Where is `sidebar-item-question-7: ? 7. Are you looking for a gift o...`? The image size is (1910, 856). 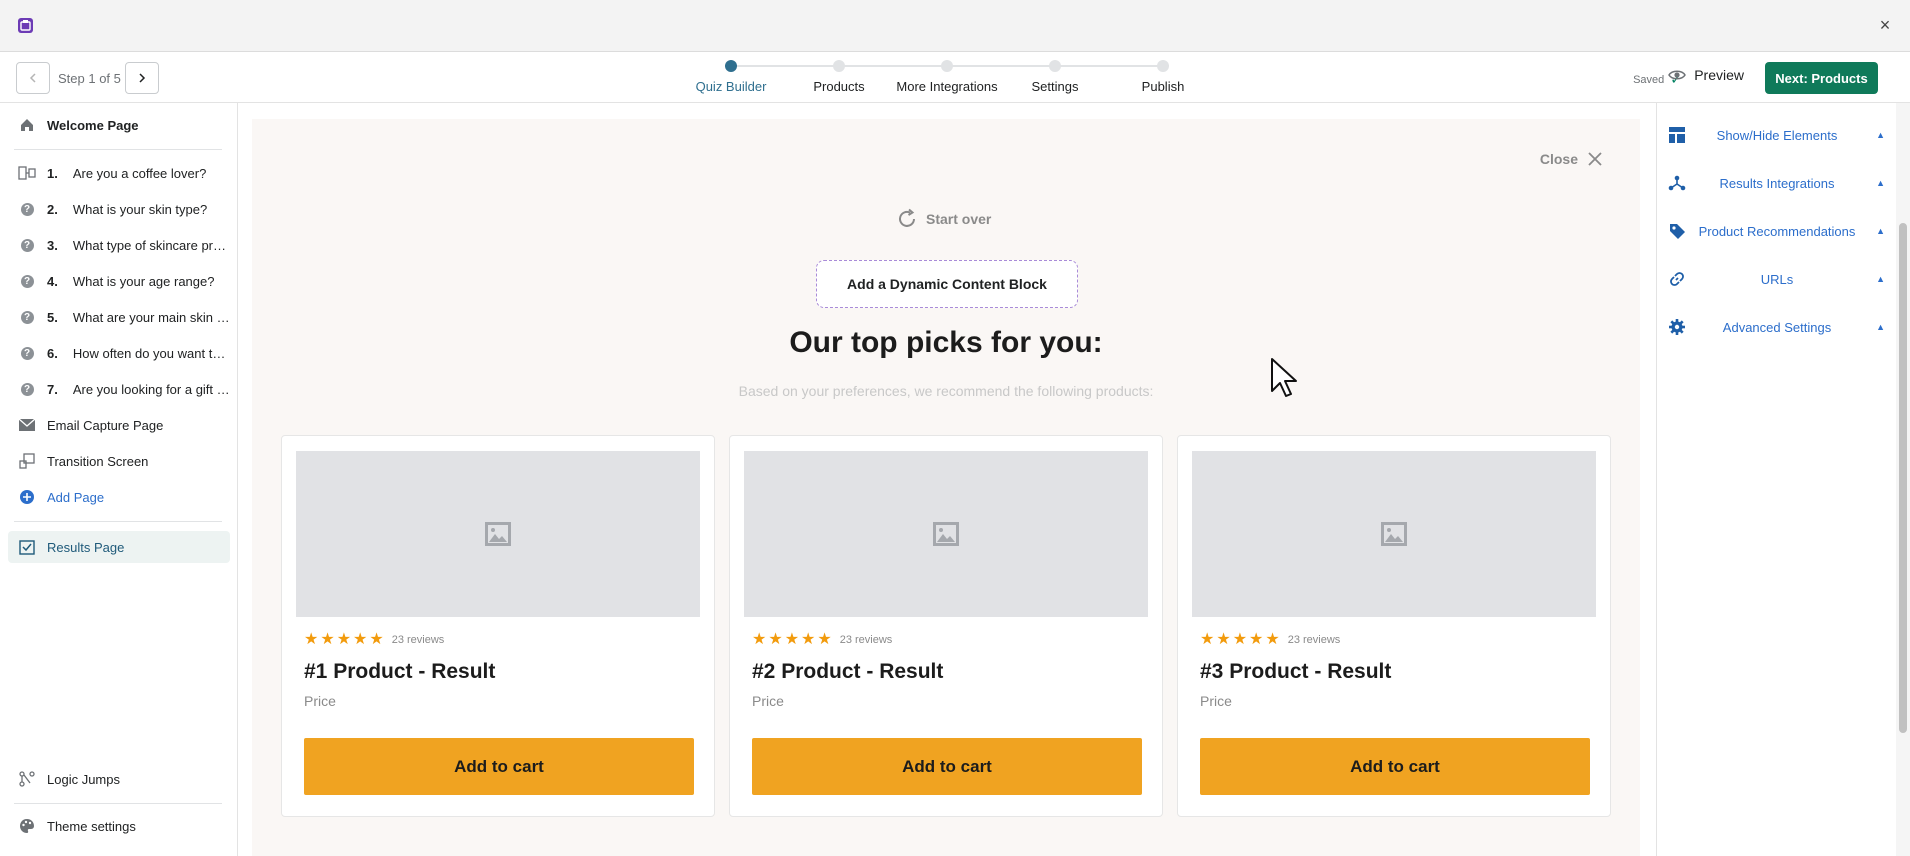
sidebar-item-question-7: ? 7. Are you looking for a gift o... is located at coordinates (119, 389).